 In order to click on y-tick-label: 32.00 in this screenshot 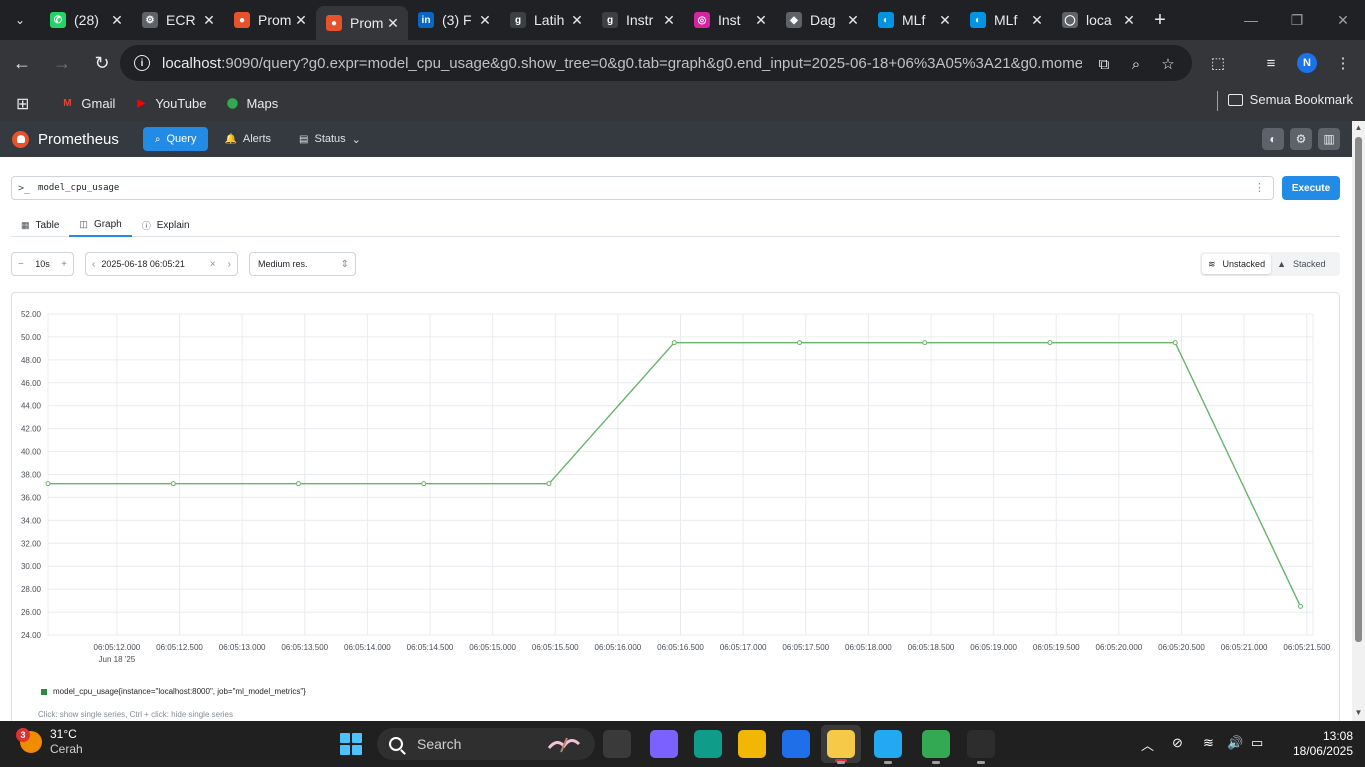, I will do `click(31, 543)`.